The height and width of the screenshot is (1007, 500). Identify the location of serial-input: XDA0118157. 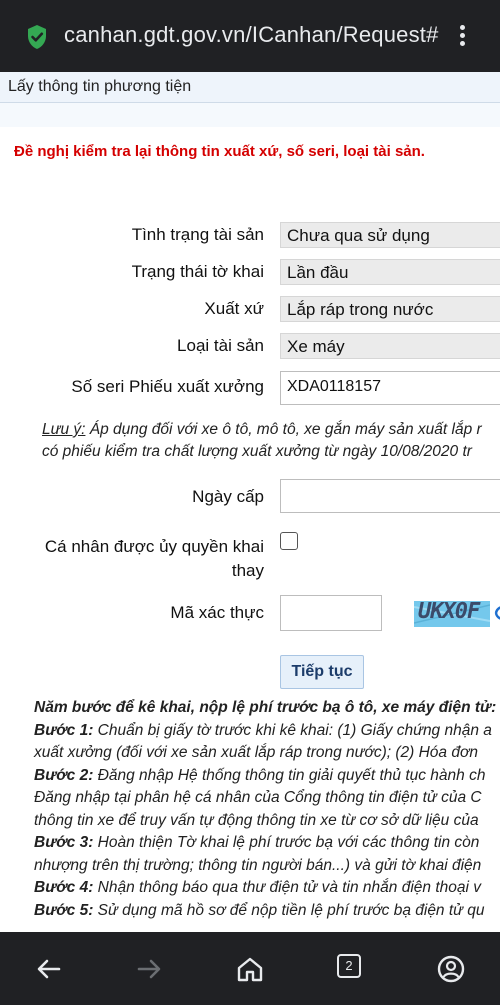
(390, 388).